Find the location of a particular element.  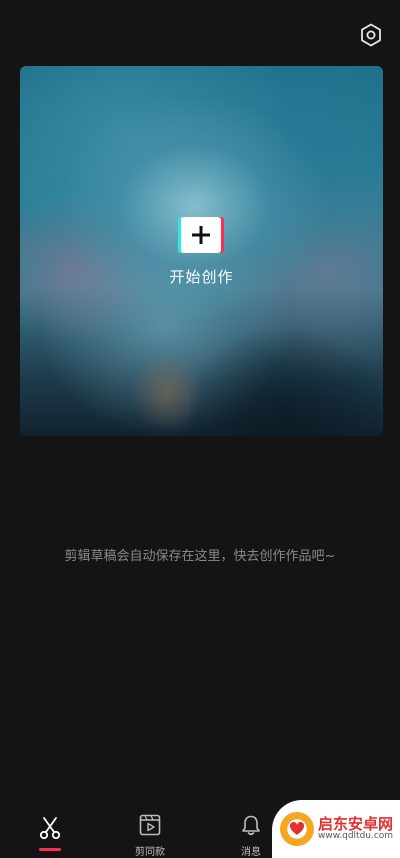

start-creation-label: 开始创作 is located at coordinates (201, 277).